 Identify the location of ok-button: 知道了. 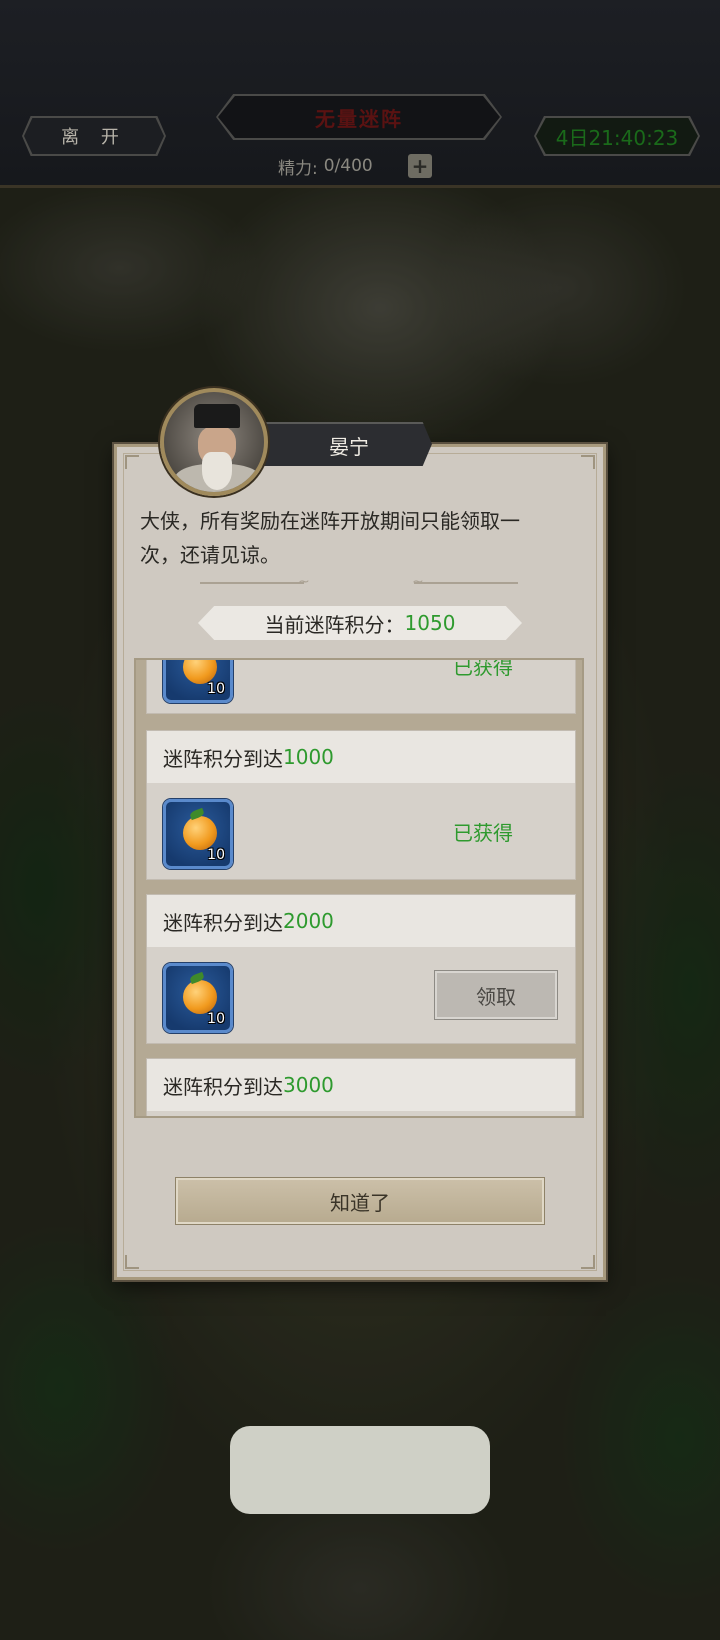
(360, 1201).